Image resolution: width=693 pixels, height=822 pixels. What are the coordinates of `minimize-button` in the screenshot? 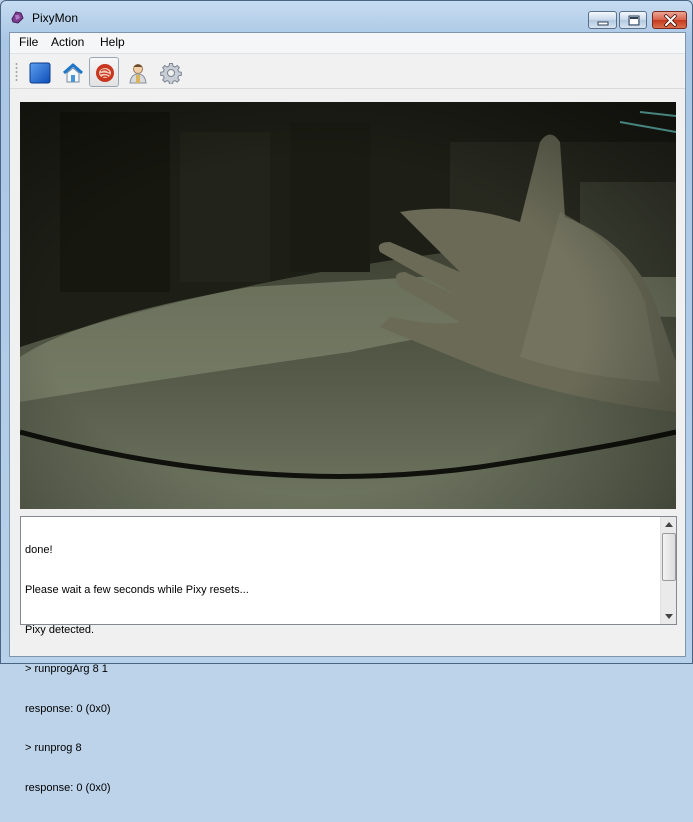 It's located at (602, 20).